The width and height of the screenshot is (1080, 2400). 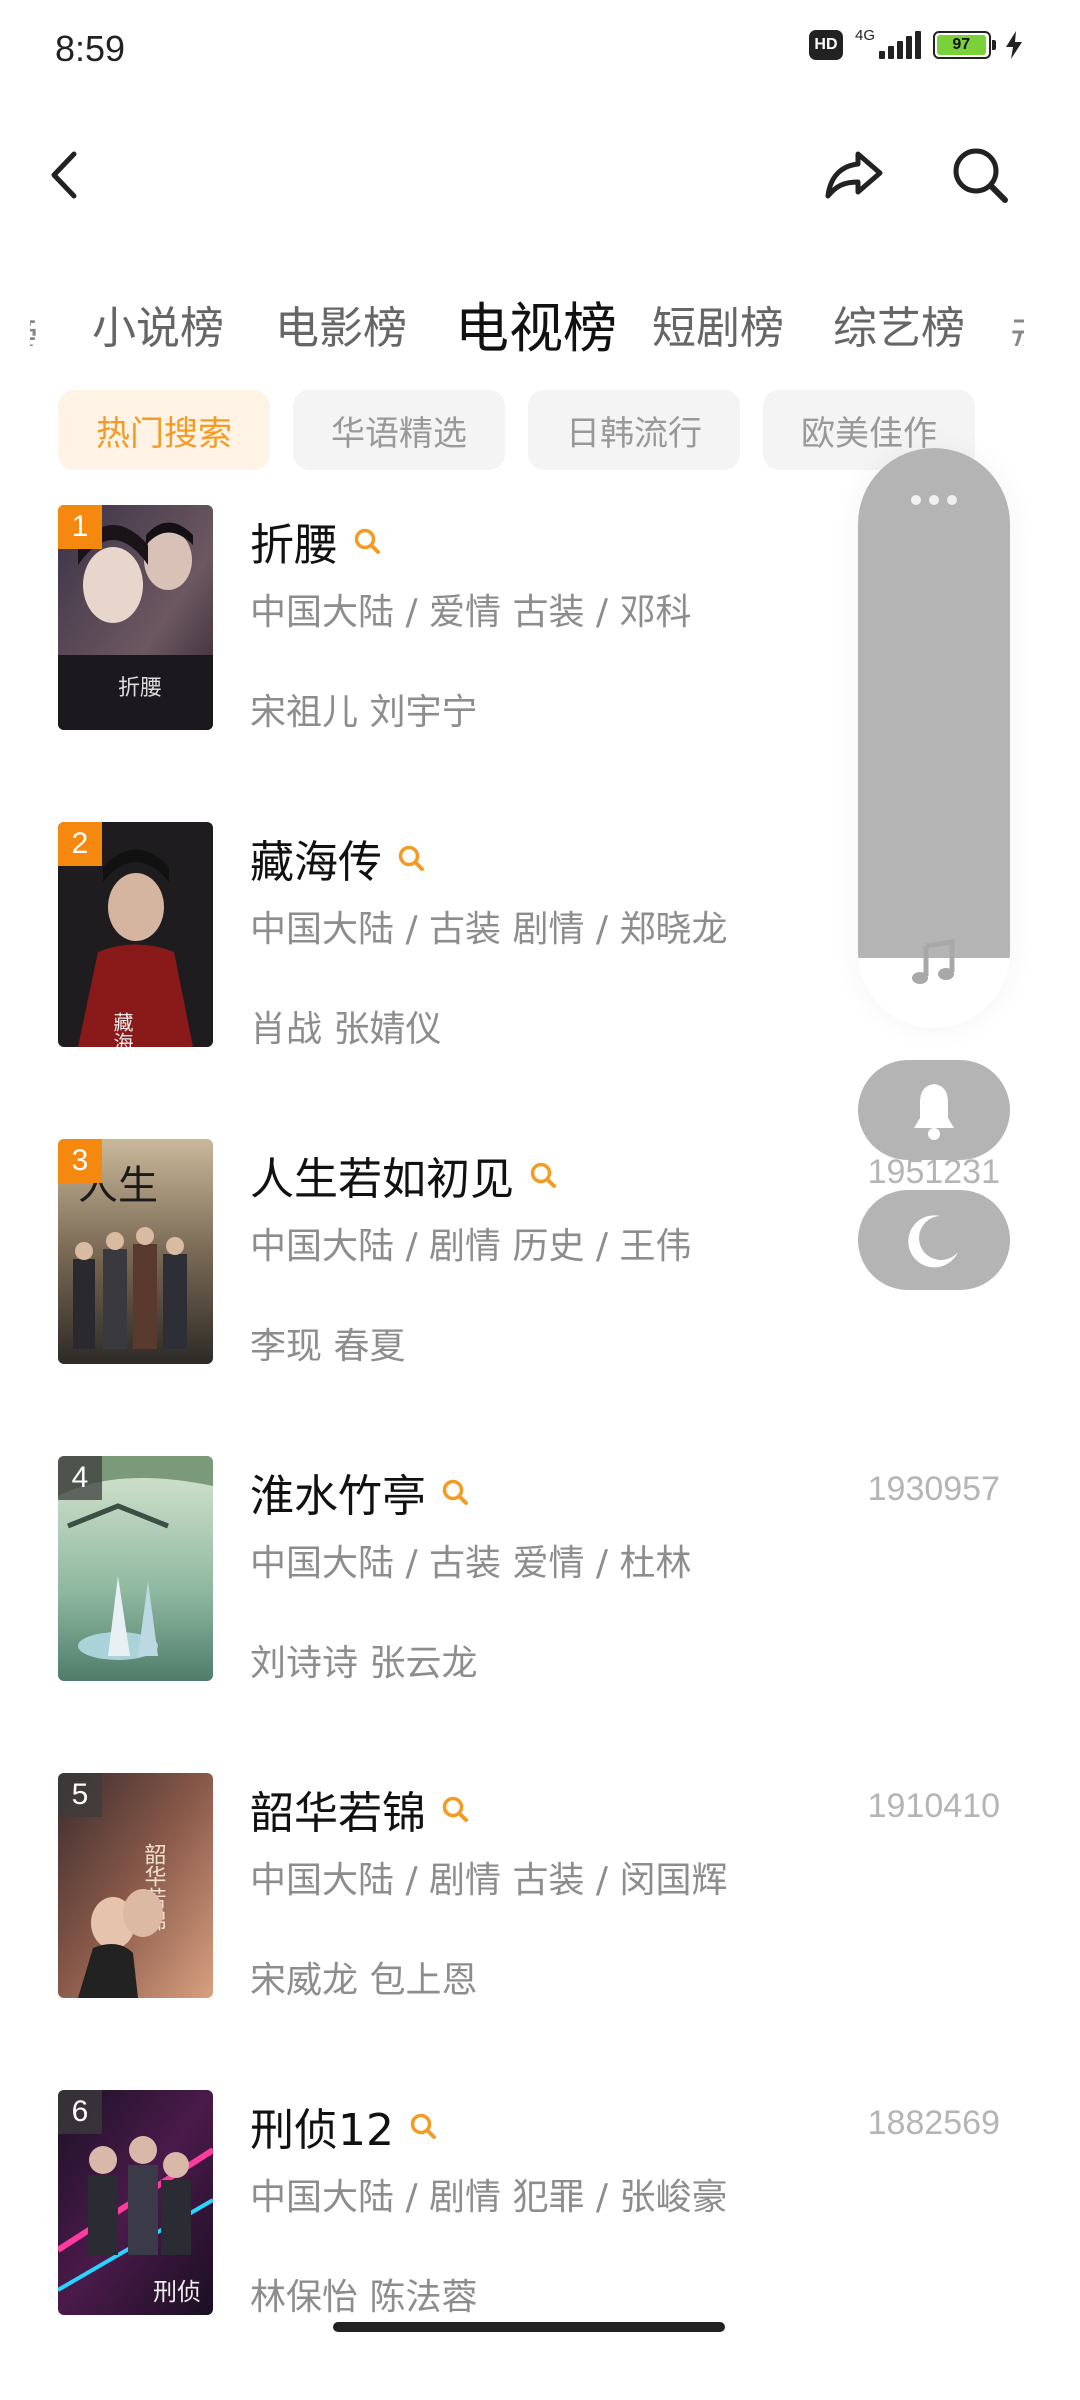 What do you see at coordinates (164, 430) in the screenshot?
I see `subtab-hot-search: 热门搜索` at bounding box center [164, 430].